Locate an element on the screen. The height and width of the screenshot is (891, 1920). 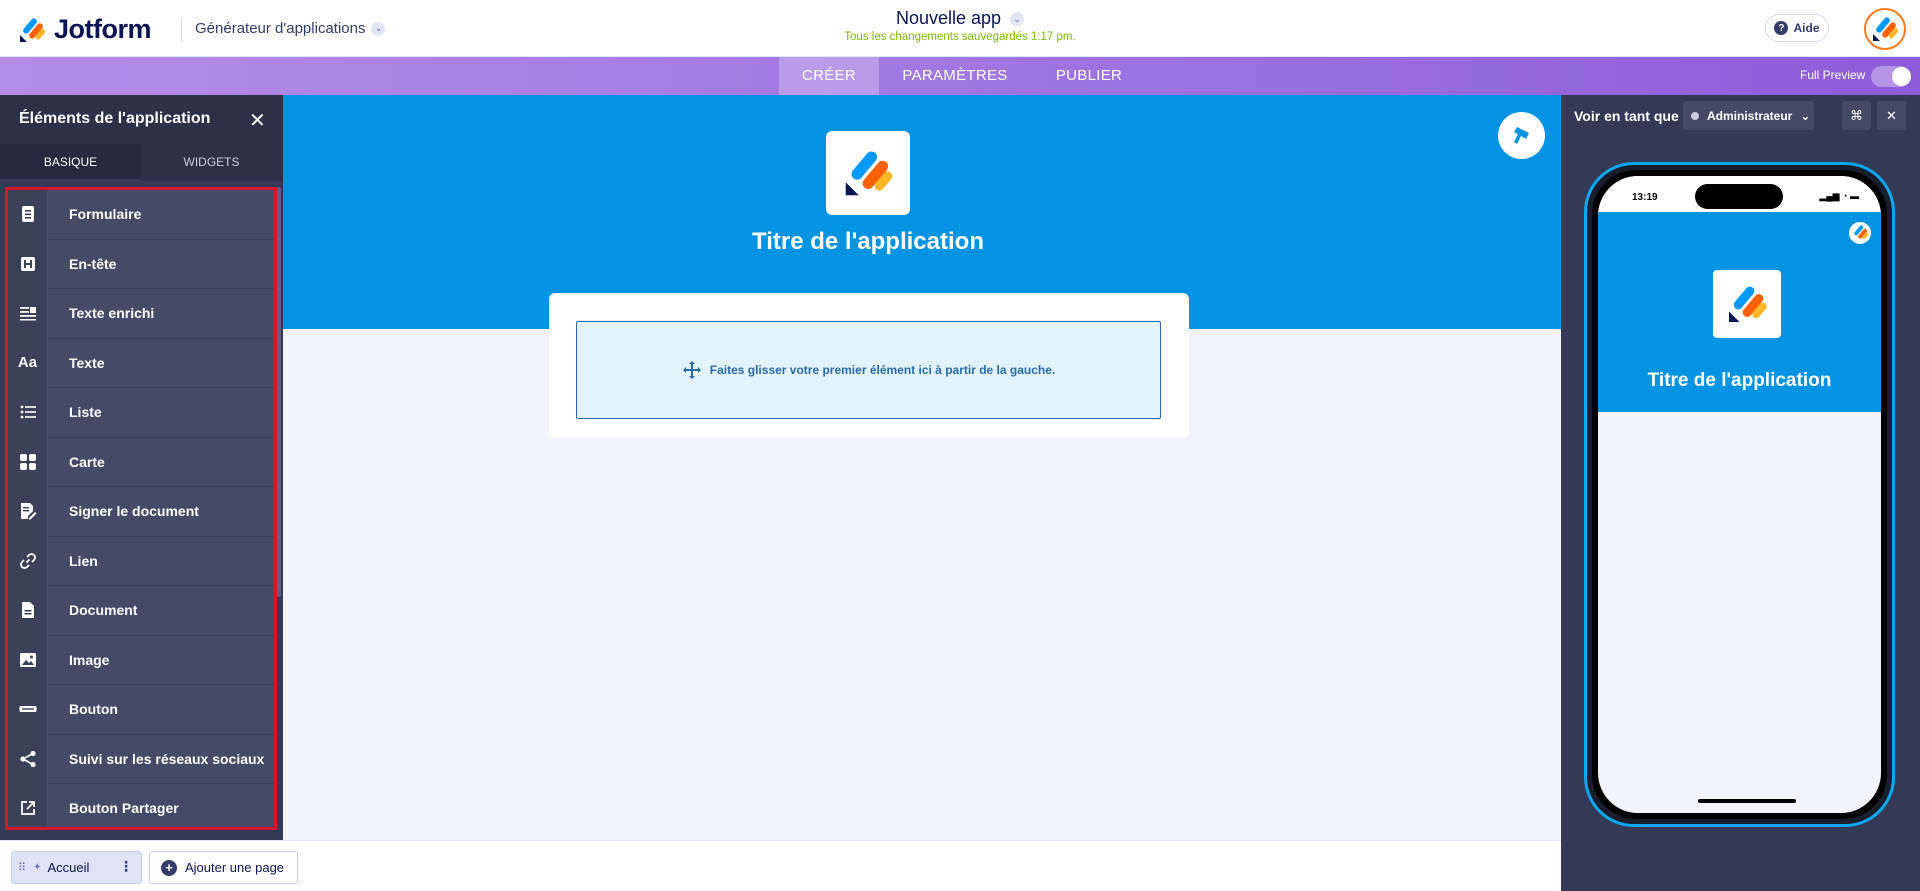
help-label: Aide is located at coordinates (1806, 28).